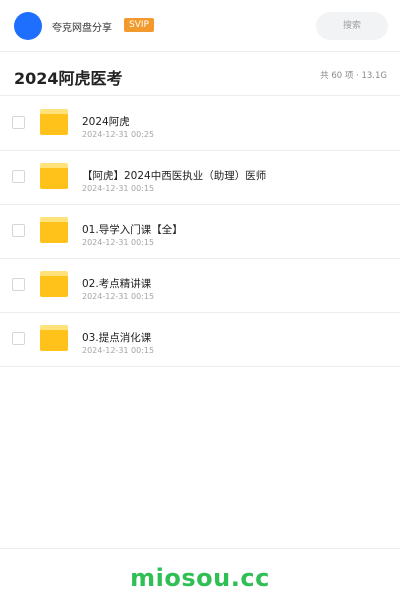  I want to click on top-bar: 夸克网盘分享 SVIP 搜索, so click(200, 26).